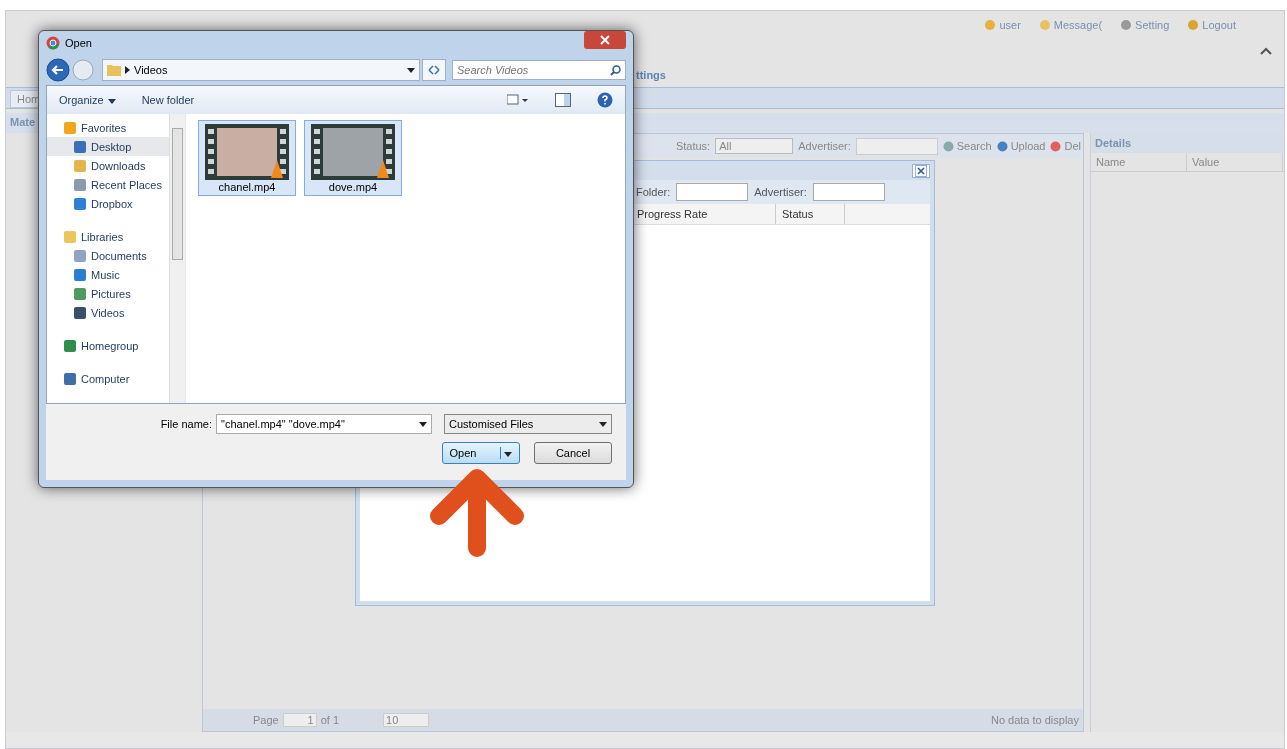  What do you see at coordinates (53, 43) in the screenshot?
I see `browser-logo-icon` at bounding box center [53, 43].